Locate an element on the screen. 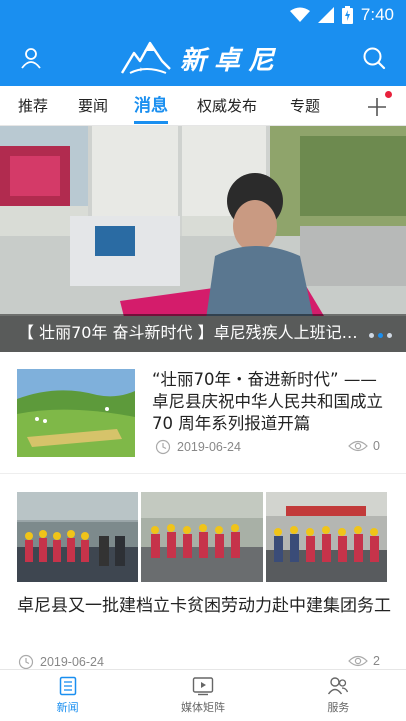  nav-service: 服务 is located at coordinates (338, 695).